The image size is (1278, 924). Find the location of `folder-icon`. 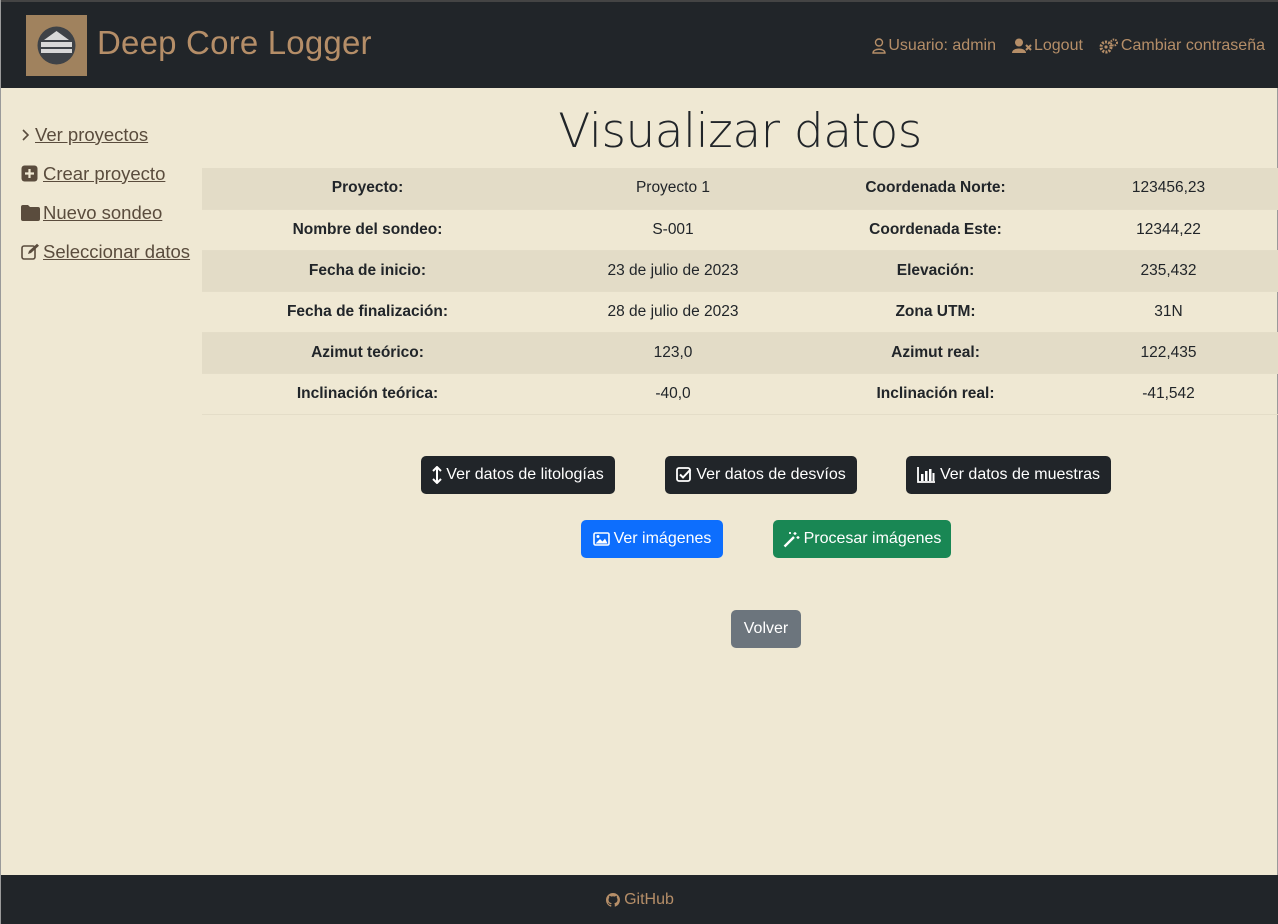

folder-icon is located at coordinates (31, 212).